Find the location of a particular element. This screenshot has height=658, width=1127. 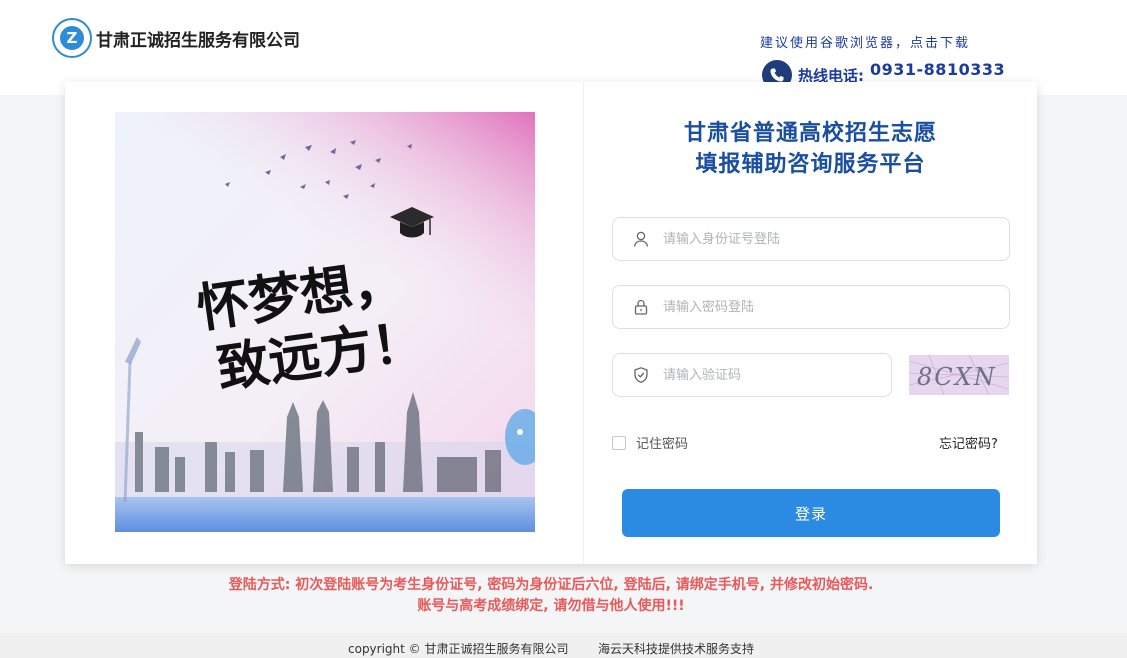

password-input is located at coordinates (813, 307).